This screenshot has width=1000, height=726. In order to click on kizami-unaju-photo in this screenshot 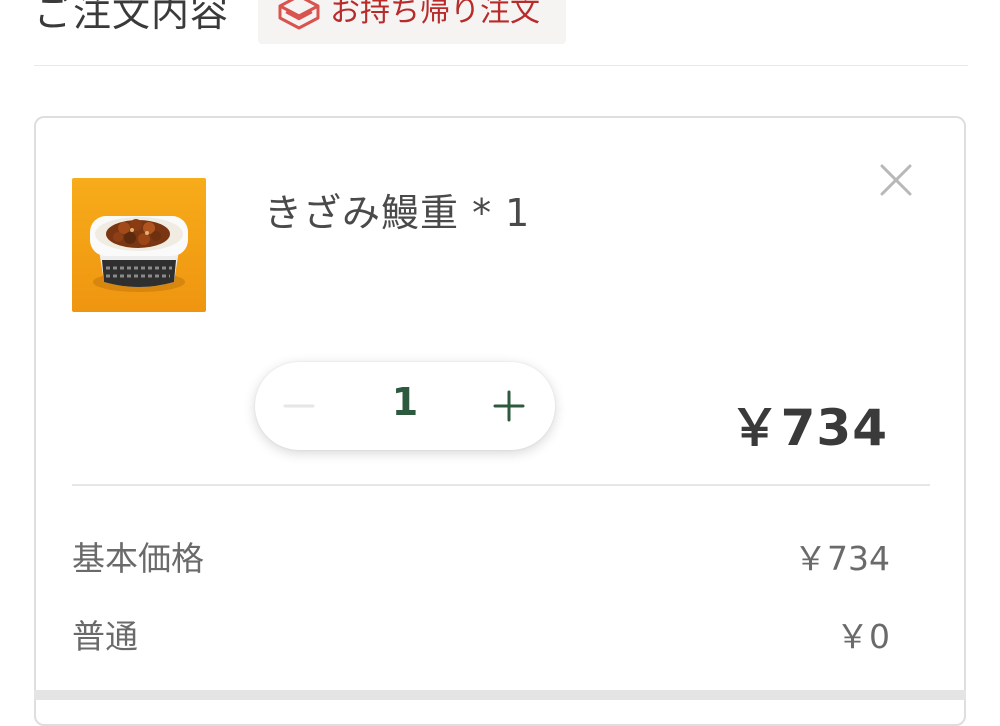, I will do `click(139, 245)`.